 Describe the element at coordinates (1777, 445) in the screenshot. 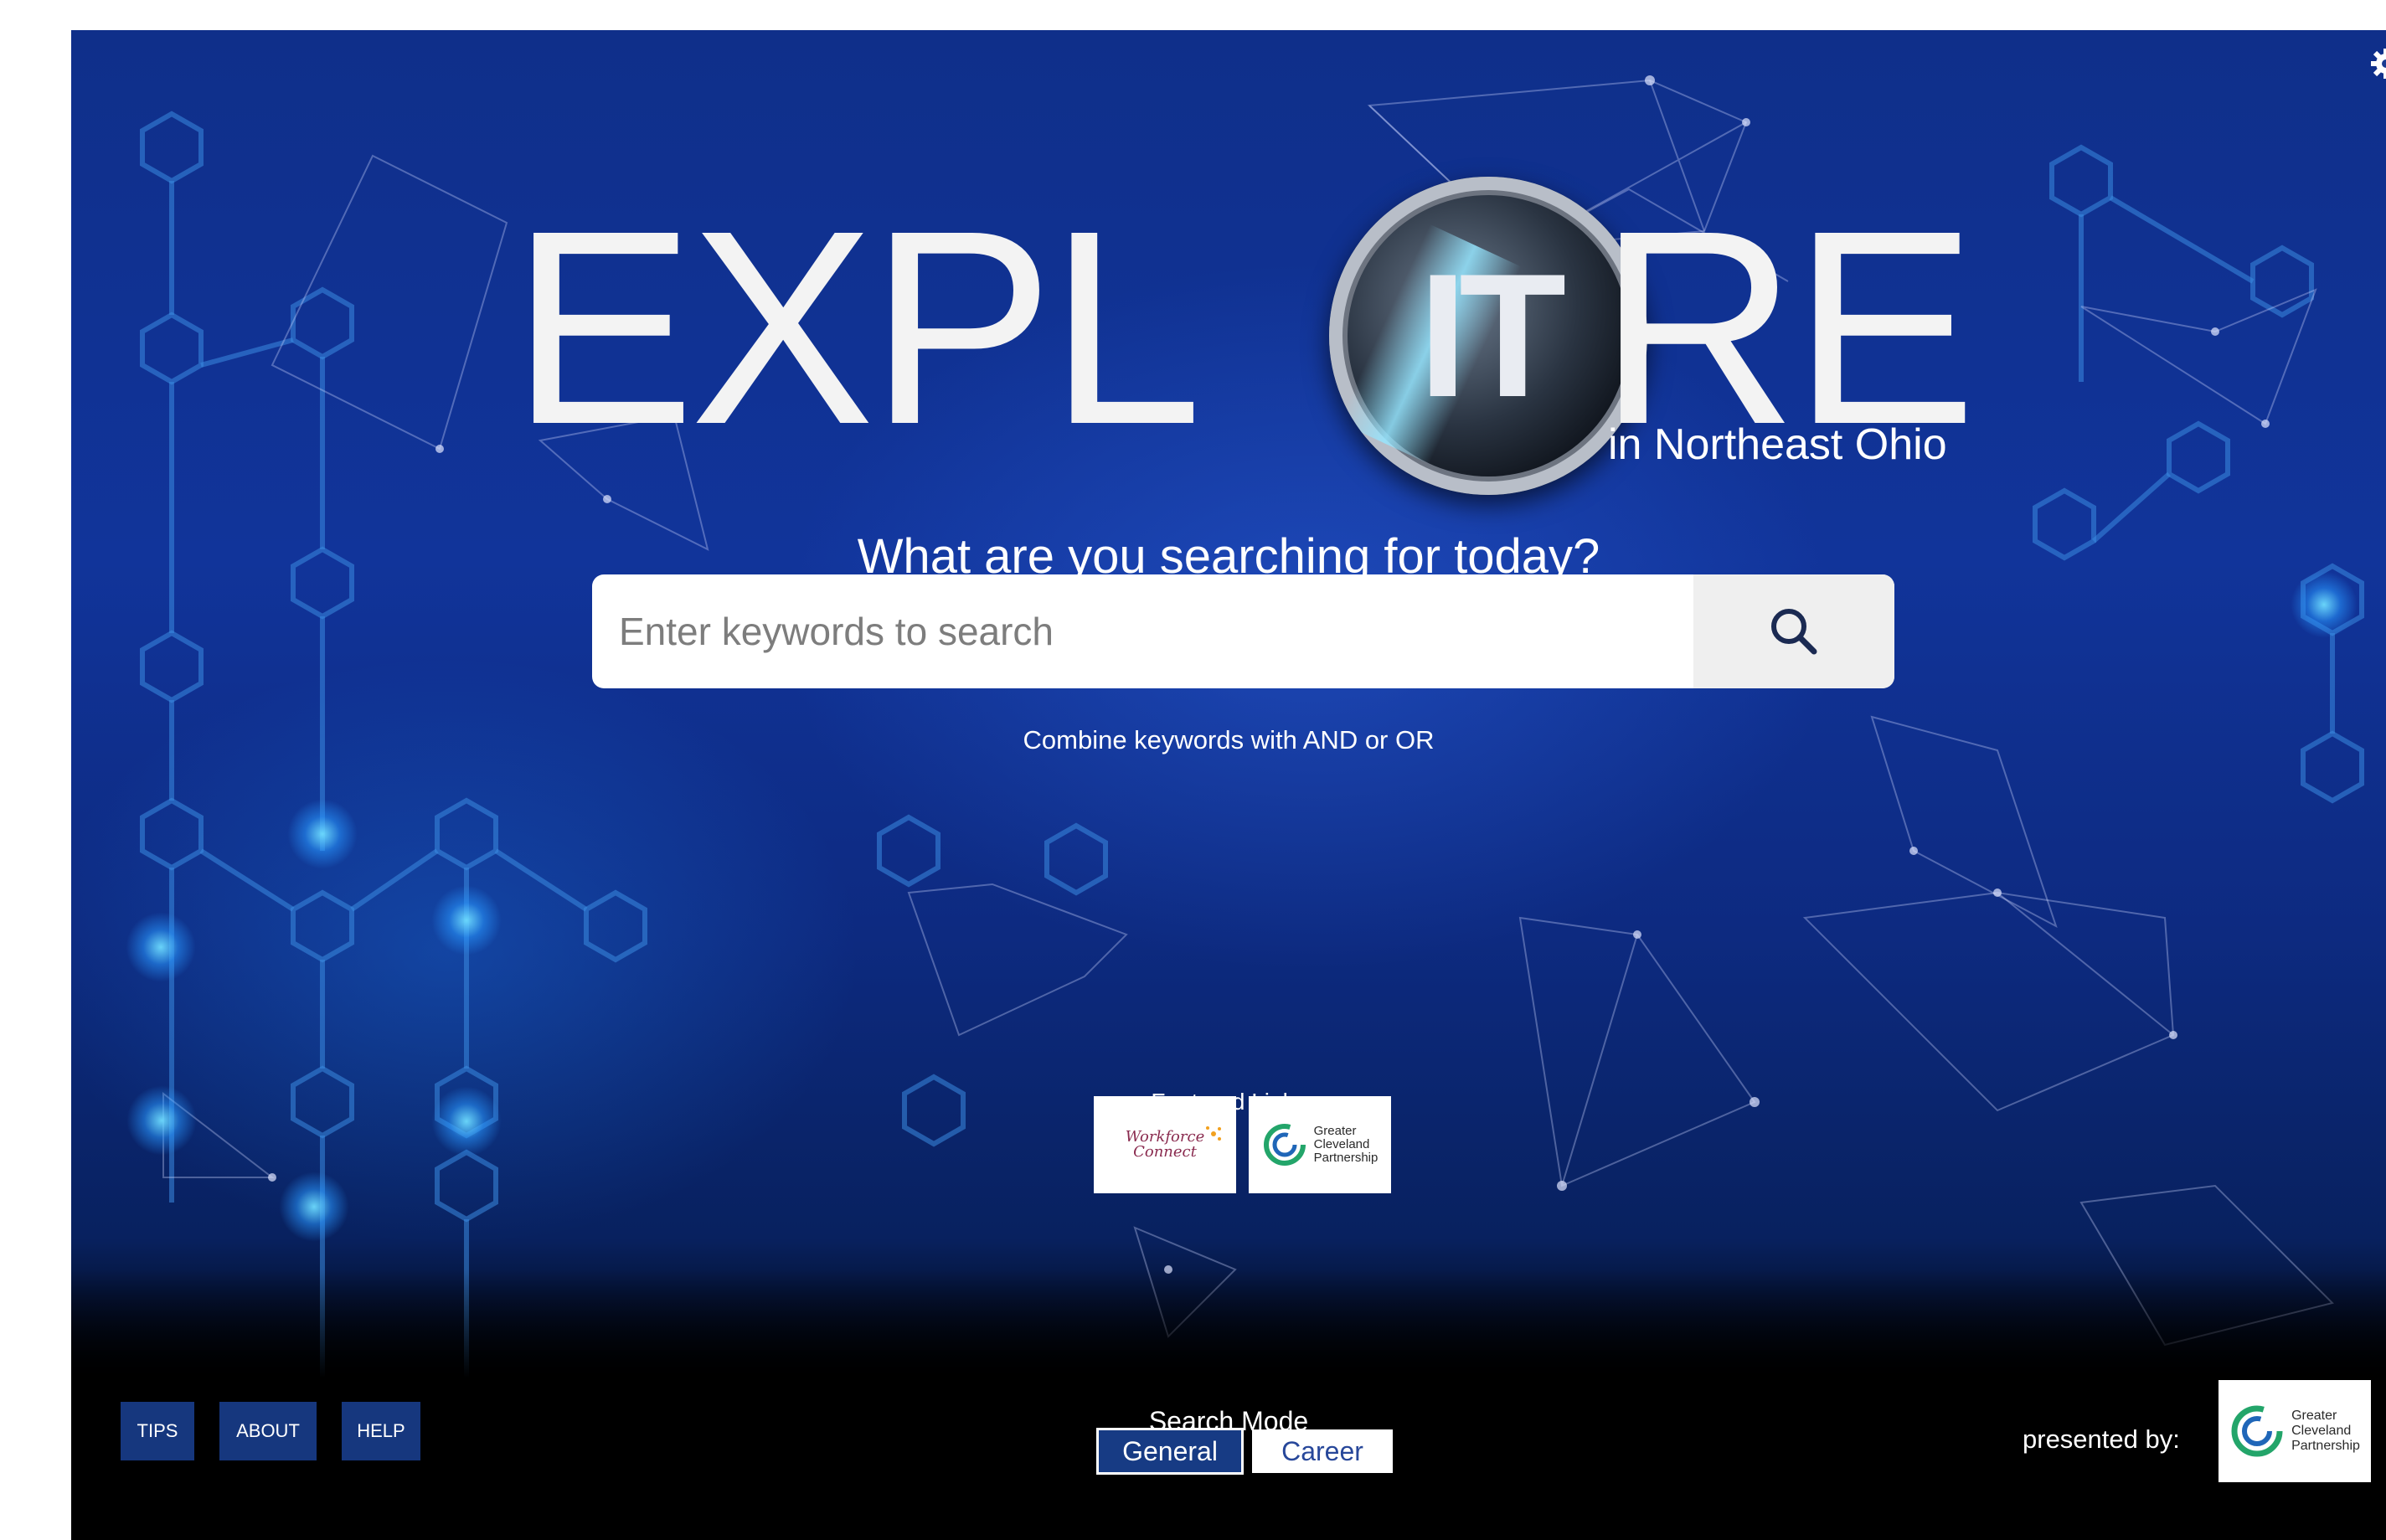

I see `logo-tagline: in Northeast Ohio` at that location.